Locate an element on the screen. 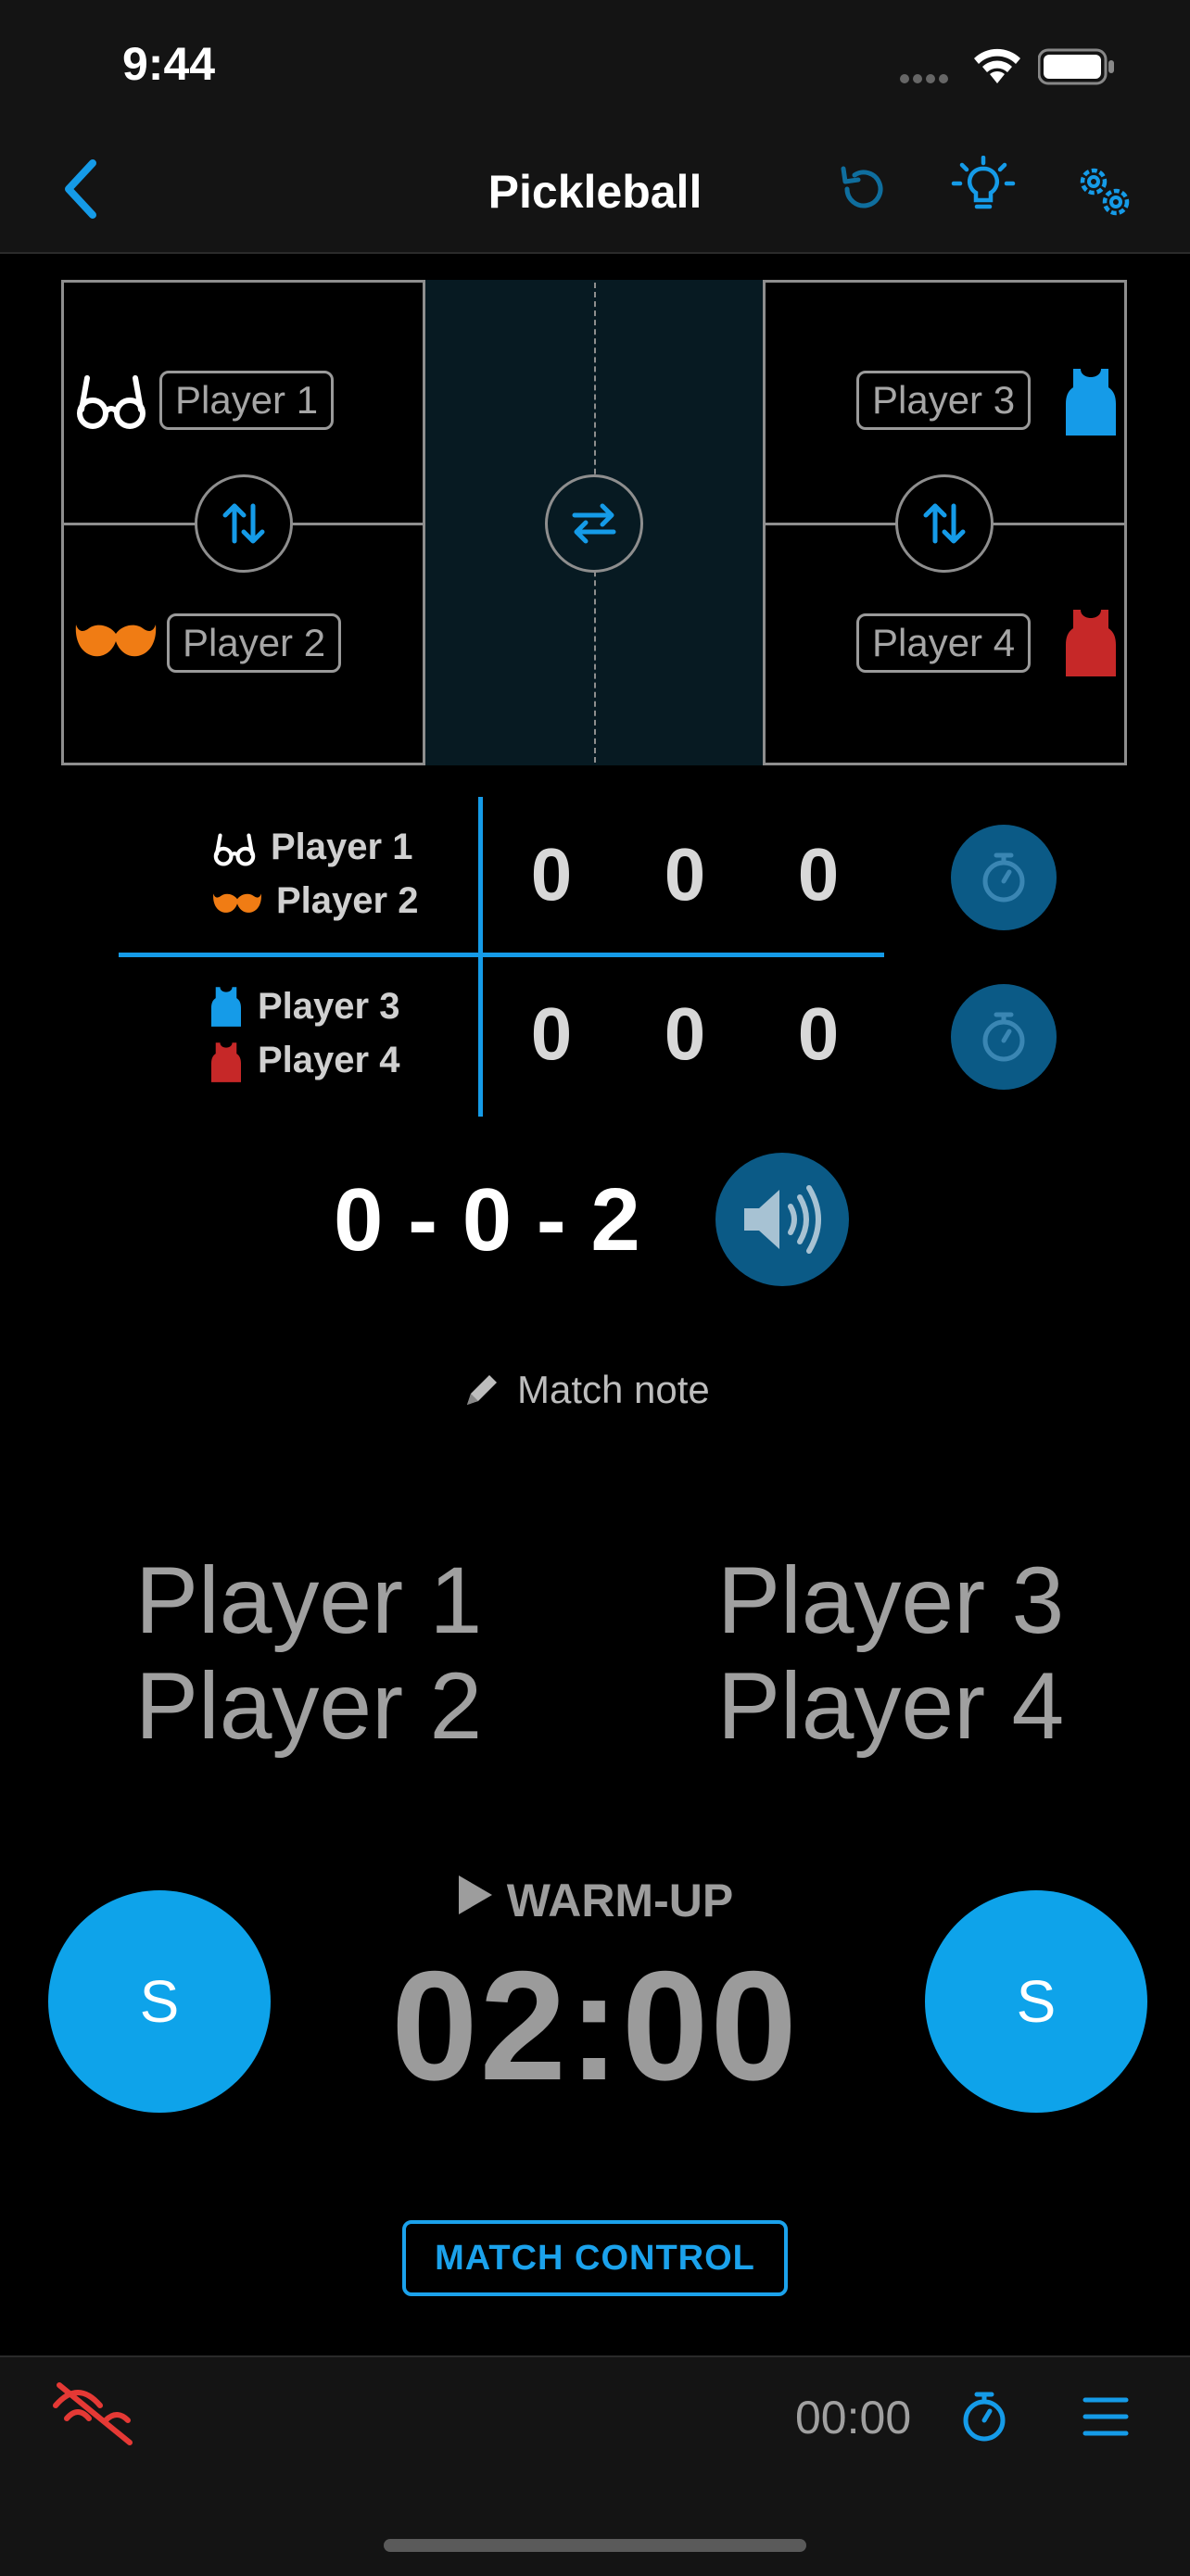 Image resolution: width=1190 pixels, height=2576 pixels. swap-horizontal-icon is located at coordinates (594, 524).